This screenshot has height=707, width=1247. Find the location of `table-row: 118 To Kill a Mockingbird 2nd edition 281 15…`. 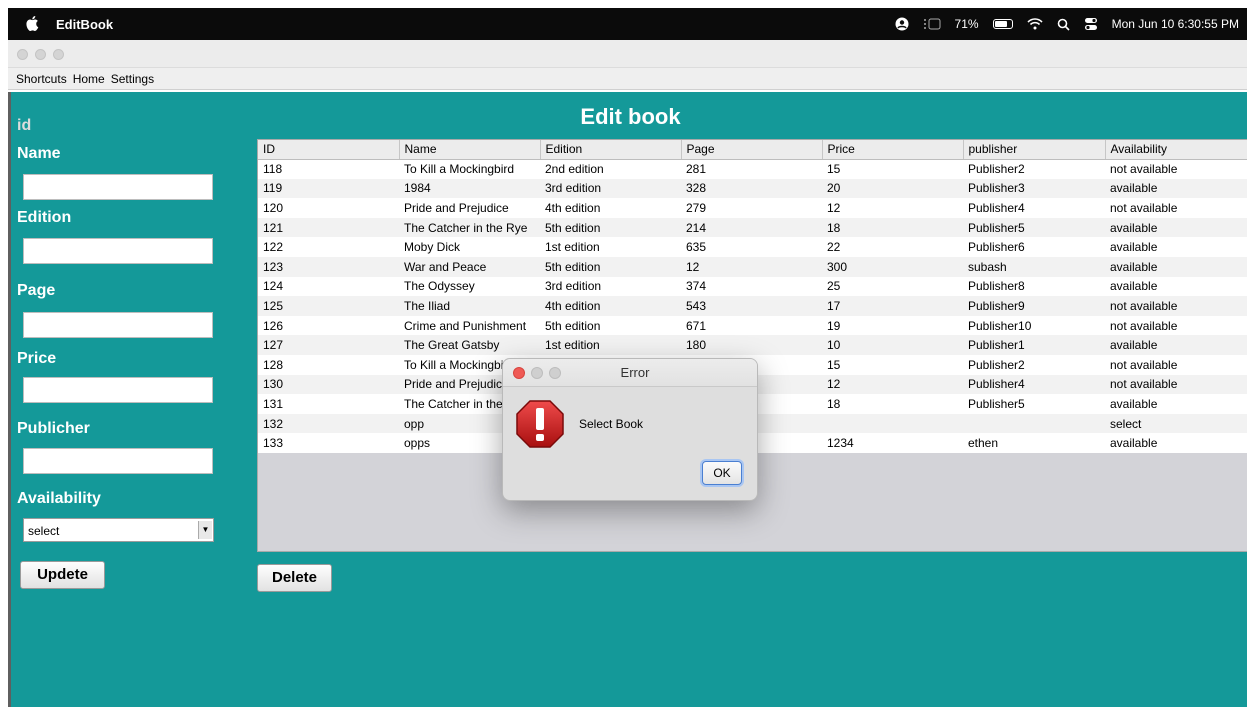

table-row: 118 To Kill a Mockingbird 2nd edition 281 15… is located at coordinates (752, 169).